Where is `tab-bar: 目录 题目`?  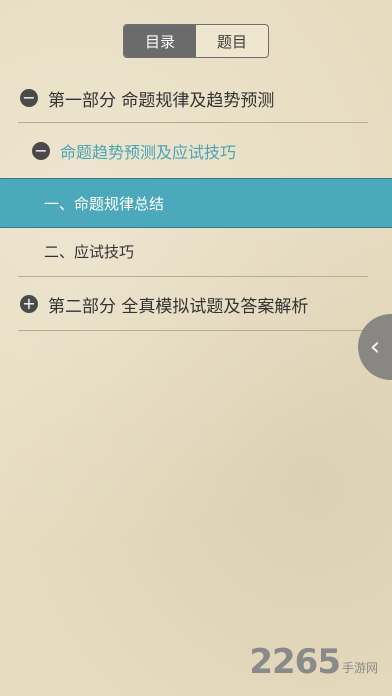 tab-bar: 目录 题目 is located at coordinates (196, 41).